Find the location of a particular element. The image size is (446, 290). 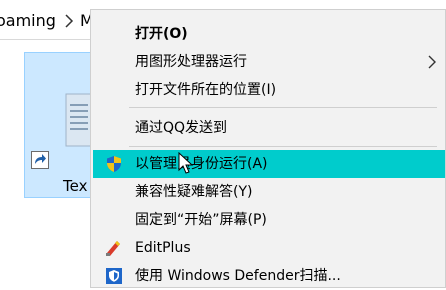

document-icon is located at coordinates (79, 120).